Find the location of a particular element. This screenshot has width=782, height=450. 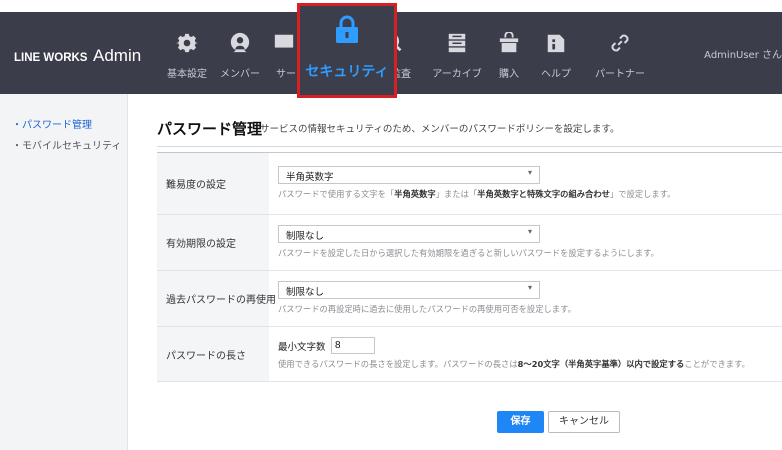

min-length-input is located at coordinates (353, 345).